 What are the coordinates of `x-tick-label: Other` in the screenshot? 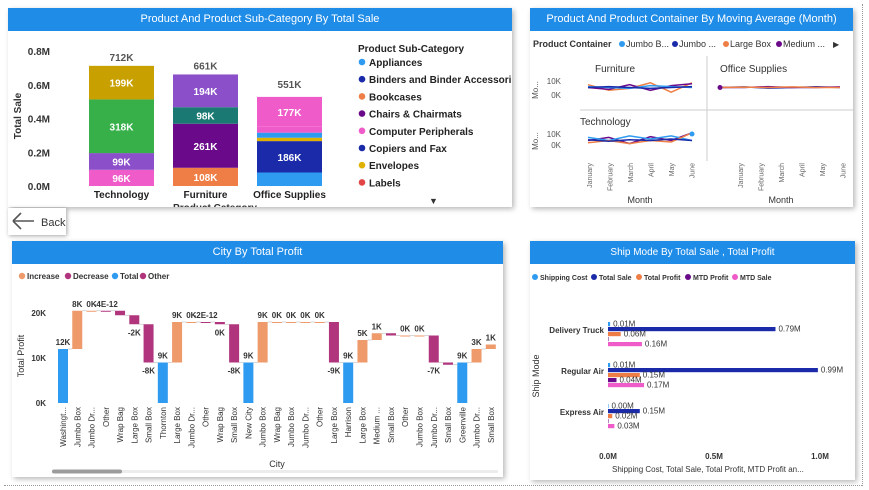 It's located at (320, 417).